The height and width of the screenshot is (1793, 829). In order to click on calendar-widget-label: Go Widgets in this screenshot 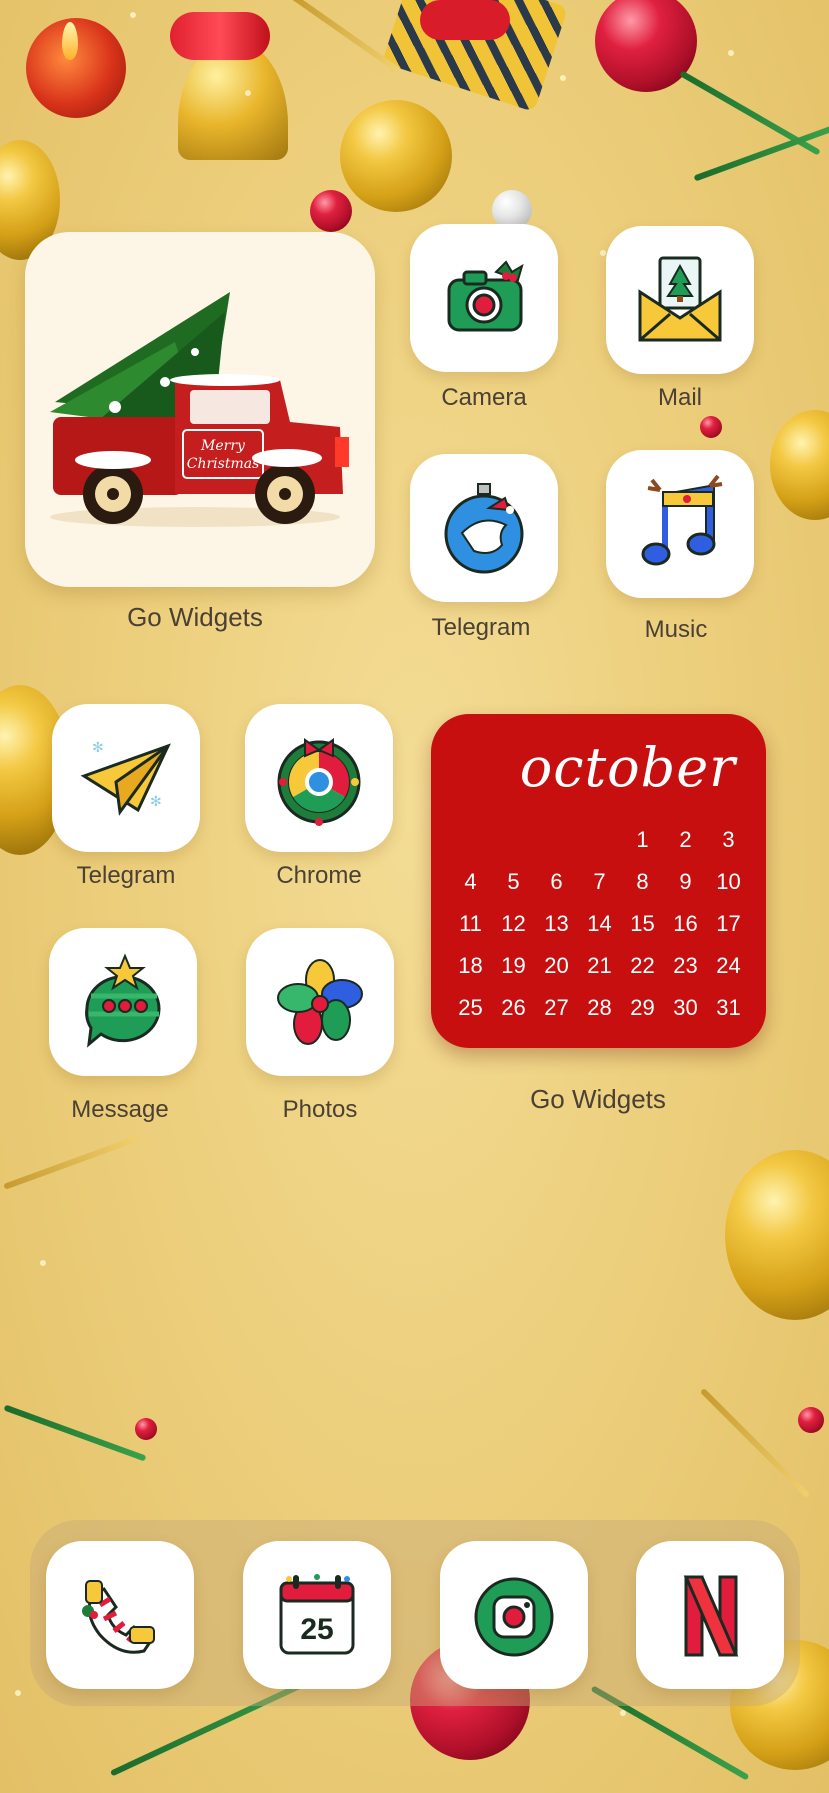, I will do `click(598, 1099)`.